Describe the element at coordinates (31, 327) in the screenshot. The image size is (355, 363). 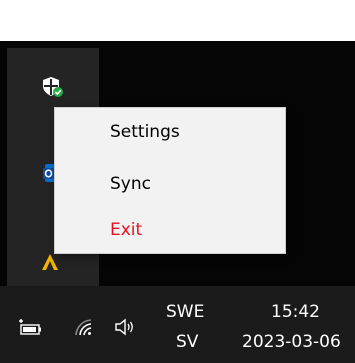
I see `battery-icon` at that location.